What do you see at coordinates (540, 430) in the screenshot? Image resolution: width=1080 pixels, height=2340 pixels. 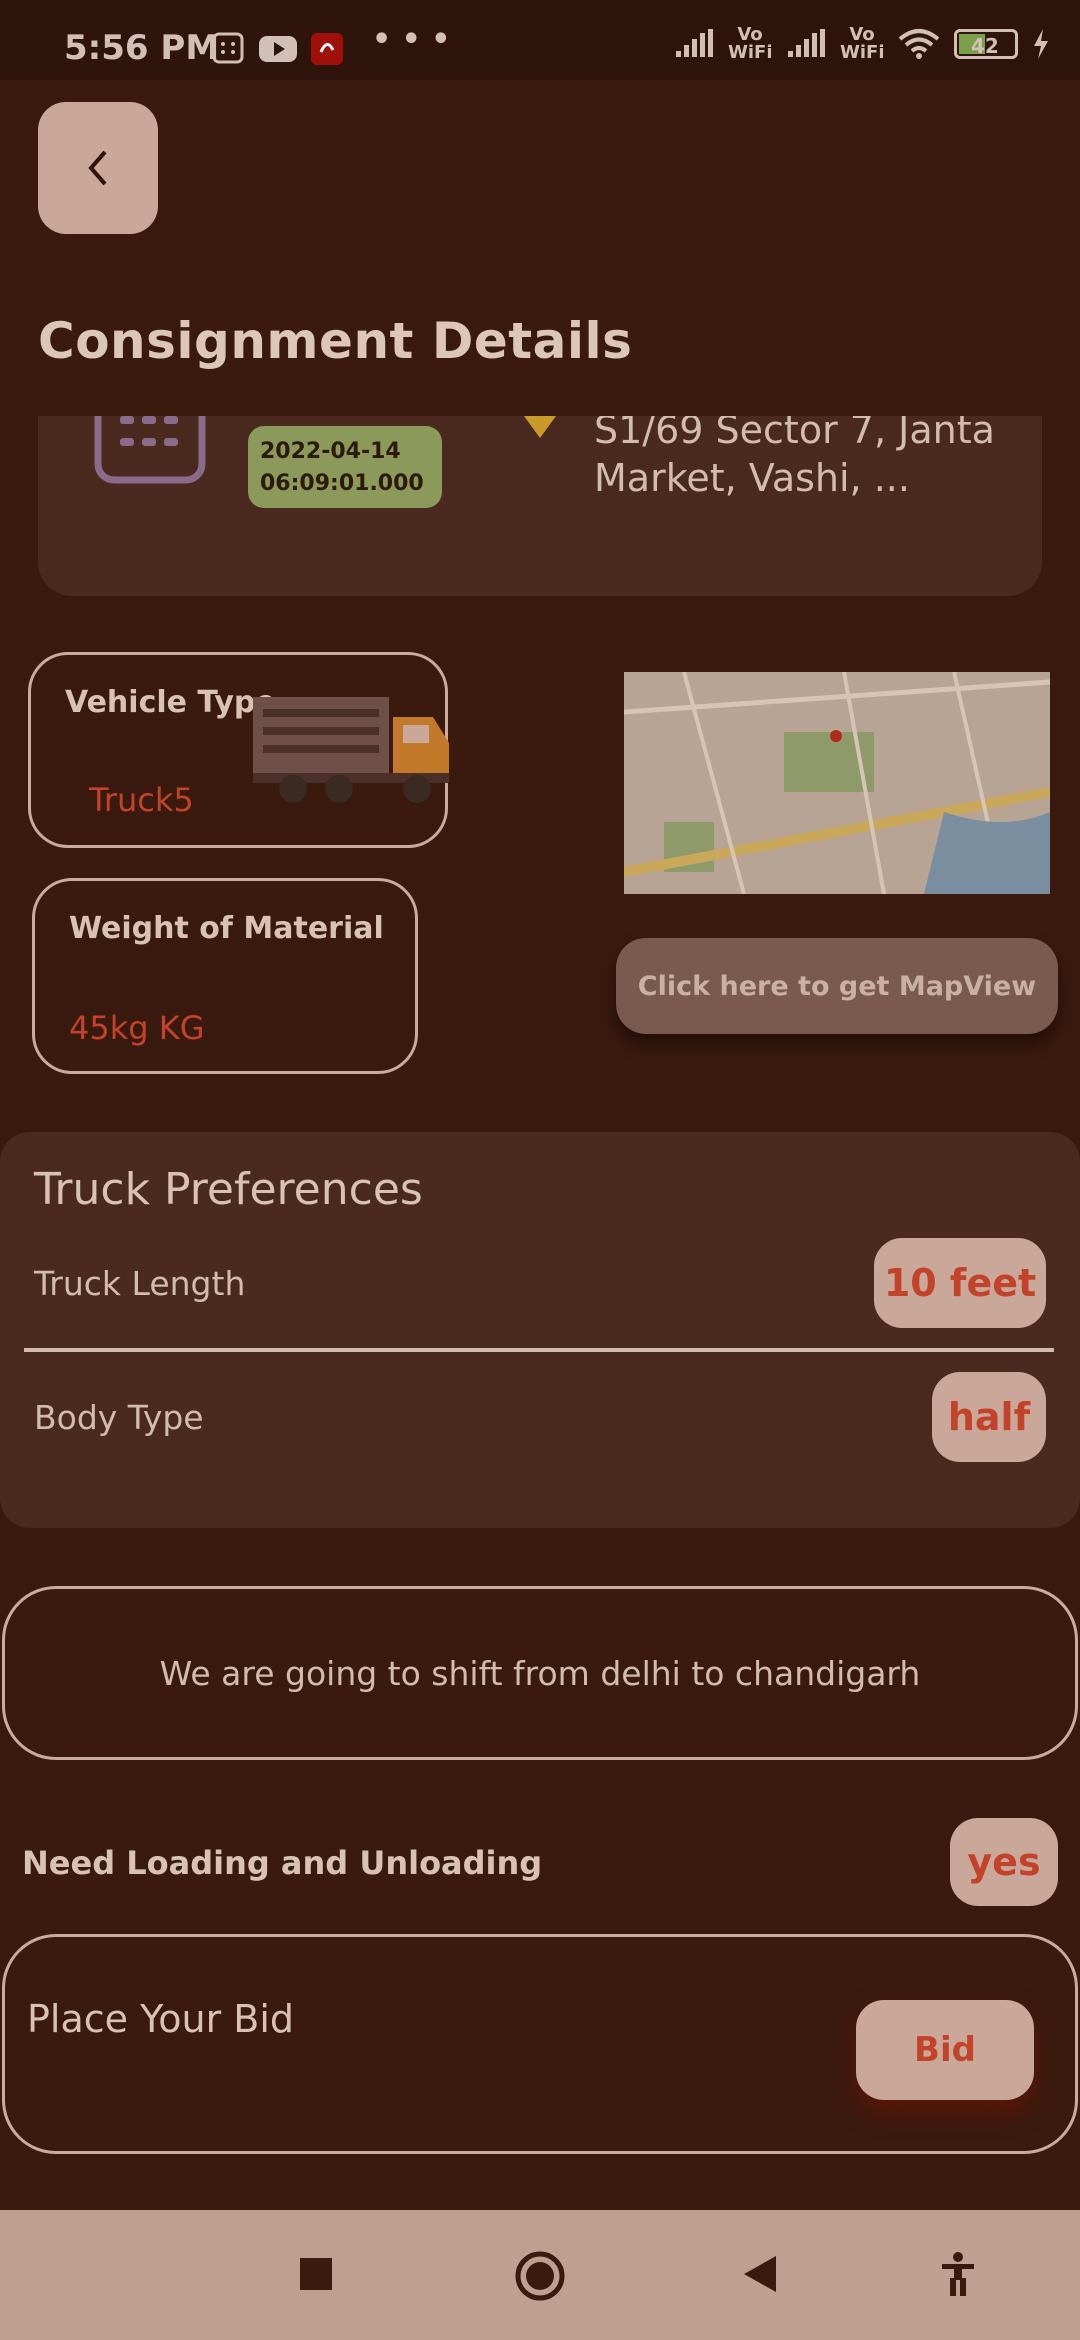 I see `location-pin-icon` at bounding box center [540, 430].